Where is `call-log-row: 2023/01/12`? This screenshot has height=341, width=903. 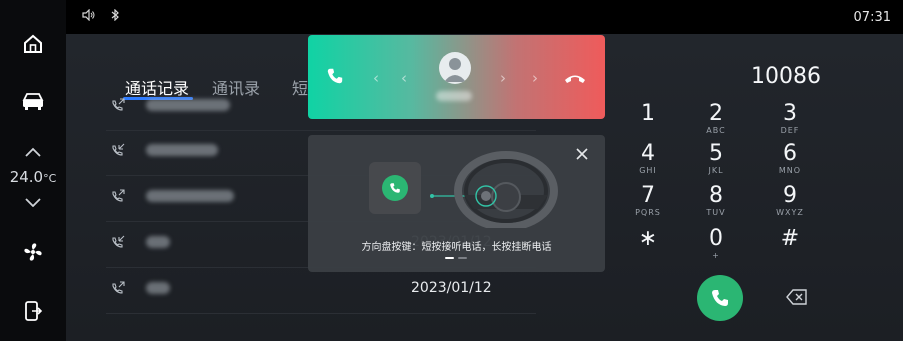 call-log-row: 2023/01/12 is located at coordinates (321, 290).